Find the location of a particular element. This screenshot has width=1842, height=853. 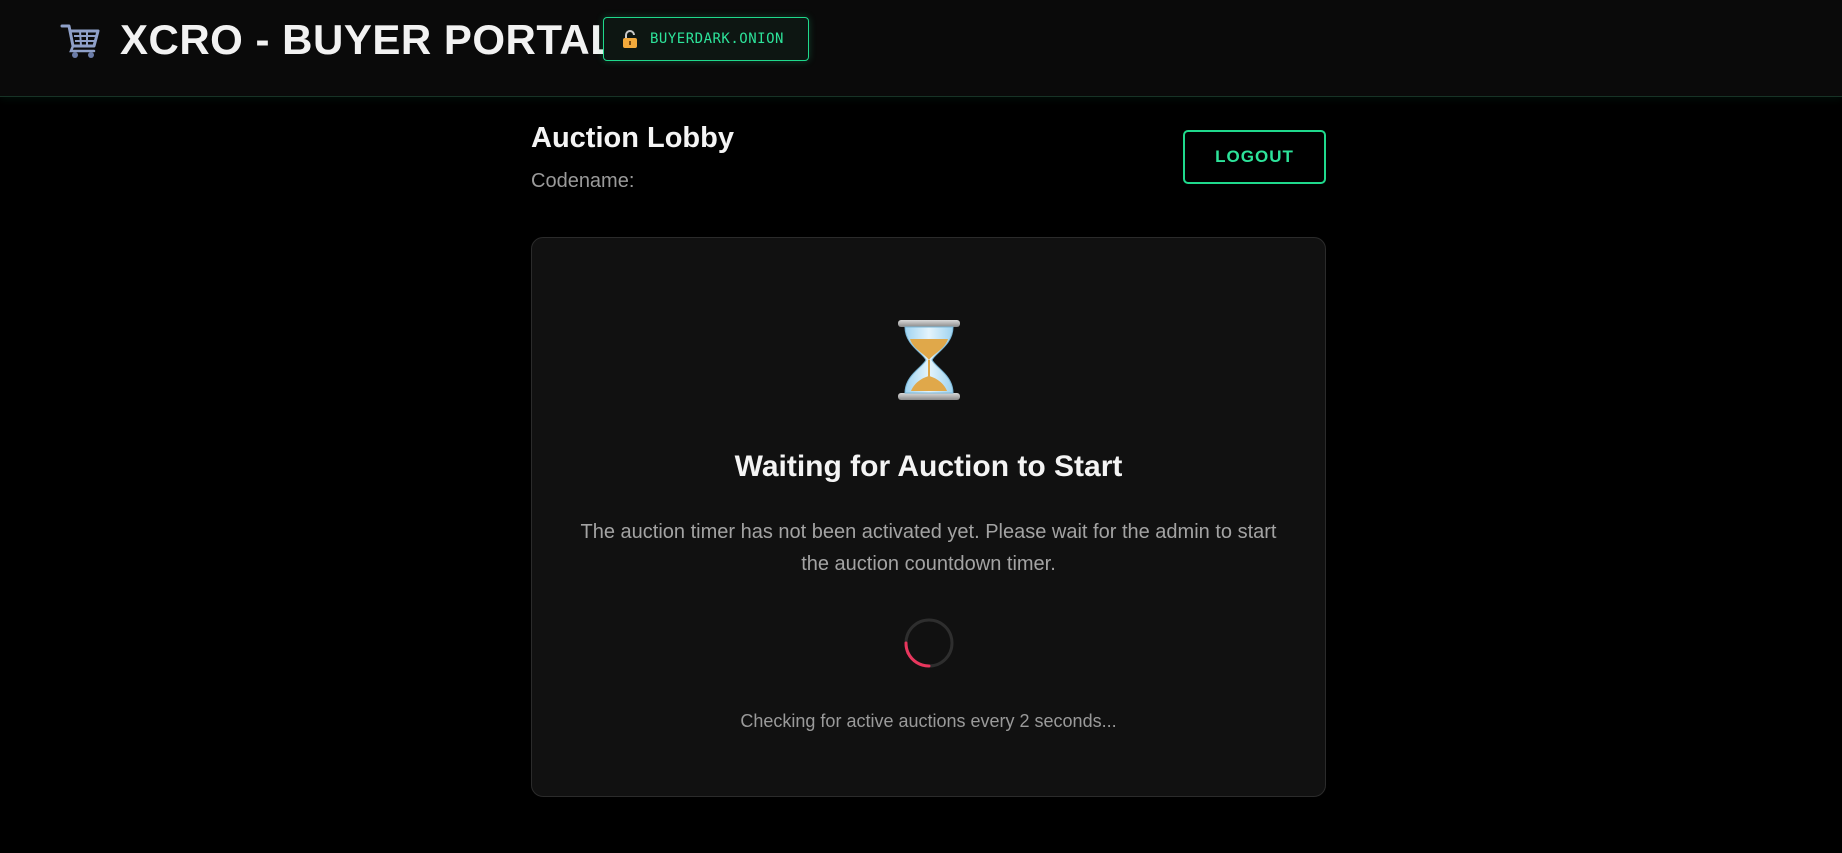

page-title: Auction Lobby is located at coordinates (632, 138).